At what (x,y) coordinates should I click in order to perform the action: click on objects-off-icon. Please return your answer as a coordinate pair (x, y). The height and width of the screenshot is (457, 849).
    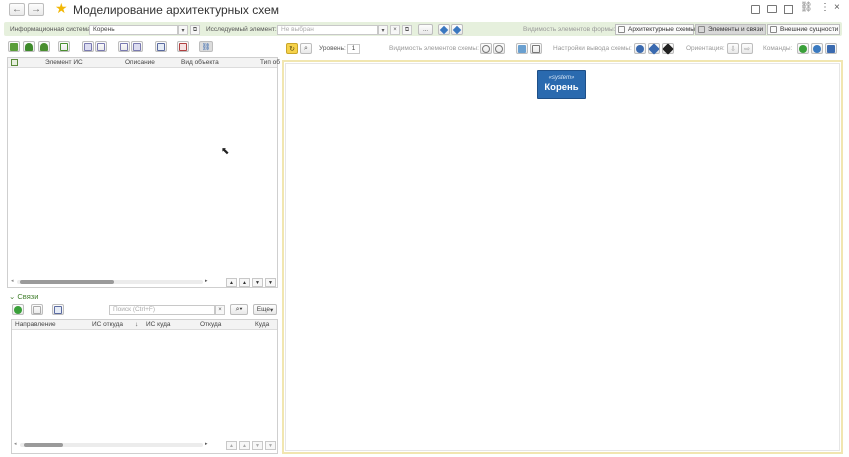
    Looking at the image, I should click on (536, 48).